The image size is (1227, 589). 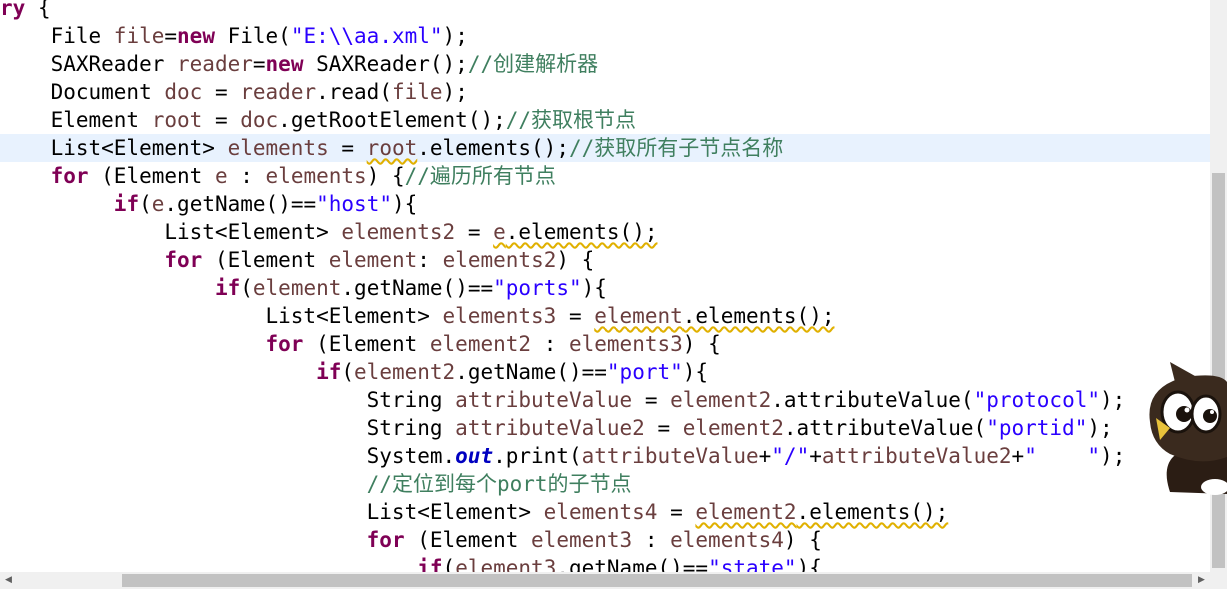 What do you see at coordinates (398, 232) in the screenshot?
I see `code-token: elements2` at bounding box center [398, 232].